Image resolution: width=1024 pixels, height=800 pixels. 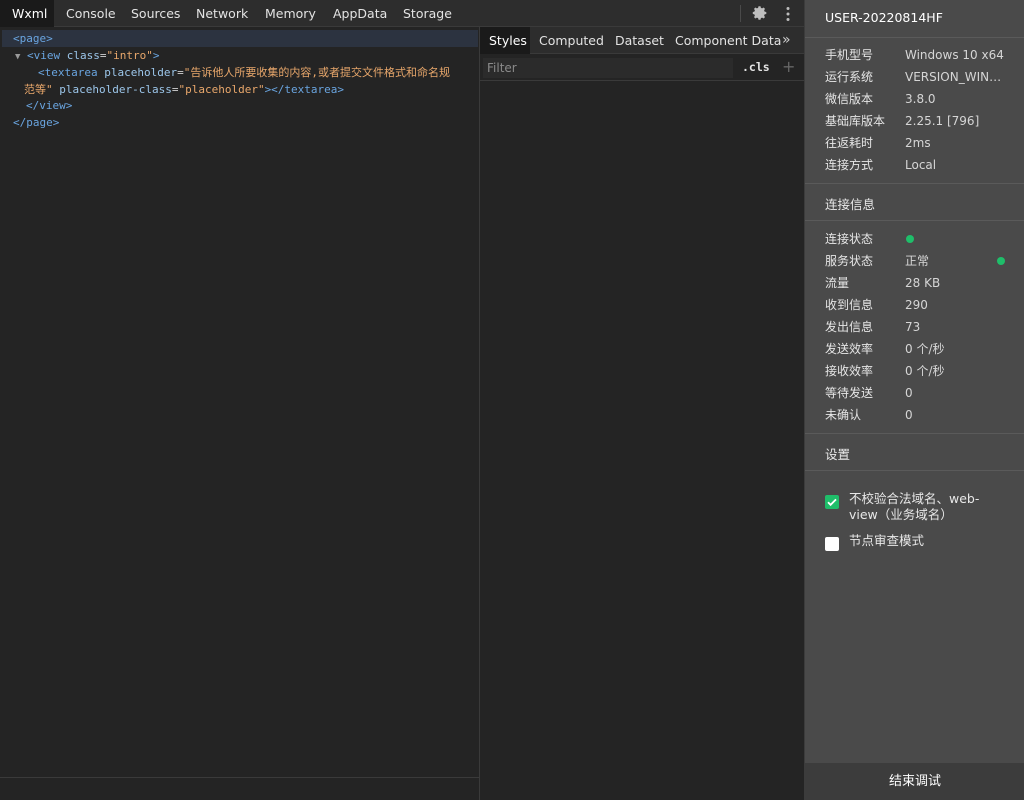 I want to click on device-name: USER-20220814HF, so click(x=884, y=17).